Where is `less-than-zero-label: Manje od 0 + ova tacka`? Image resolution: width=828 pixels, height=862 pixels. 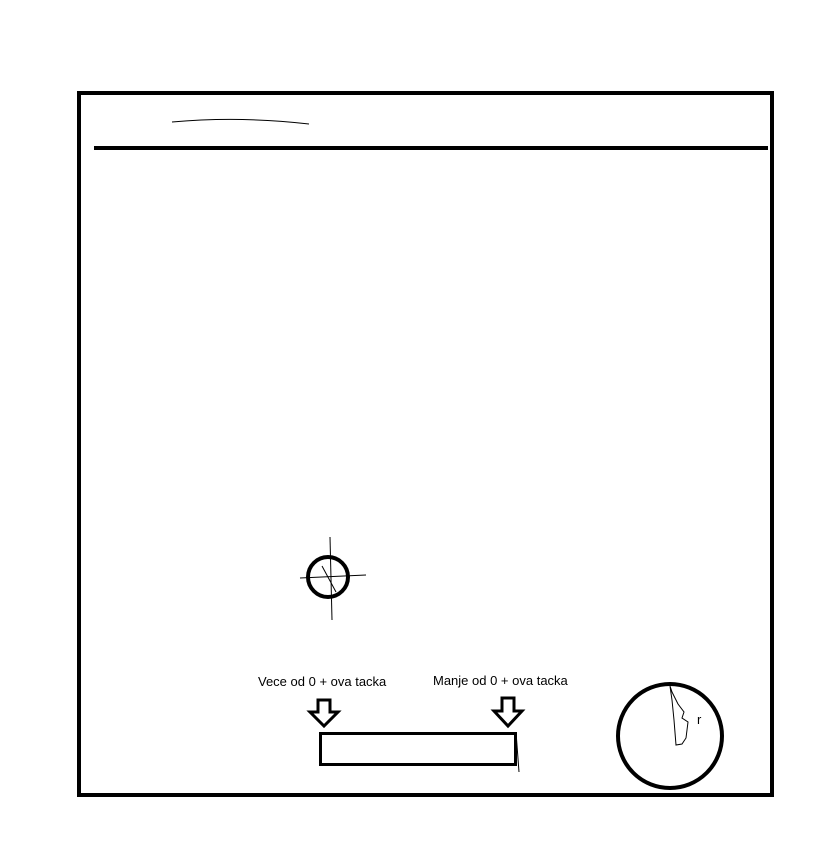 less-than-zero-label: Manje od 0 + ova tacka is located at coordinates (500, 680).